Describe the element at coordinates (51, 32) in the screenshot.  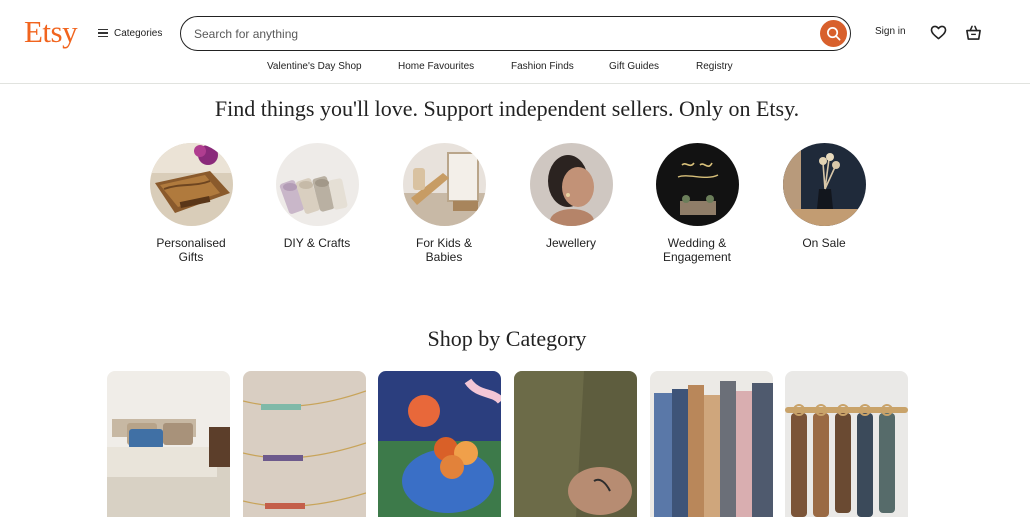
I see `etsy-logo: Etsy` at that location.